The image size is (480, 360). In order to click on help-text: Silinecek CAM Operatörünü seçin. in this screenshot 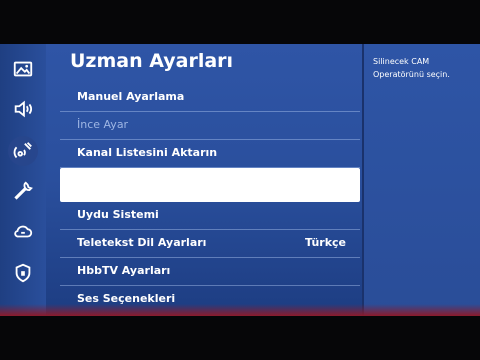, I will do `click(411, 68)`.